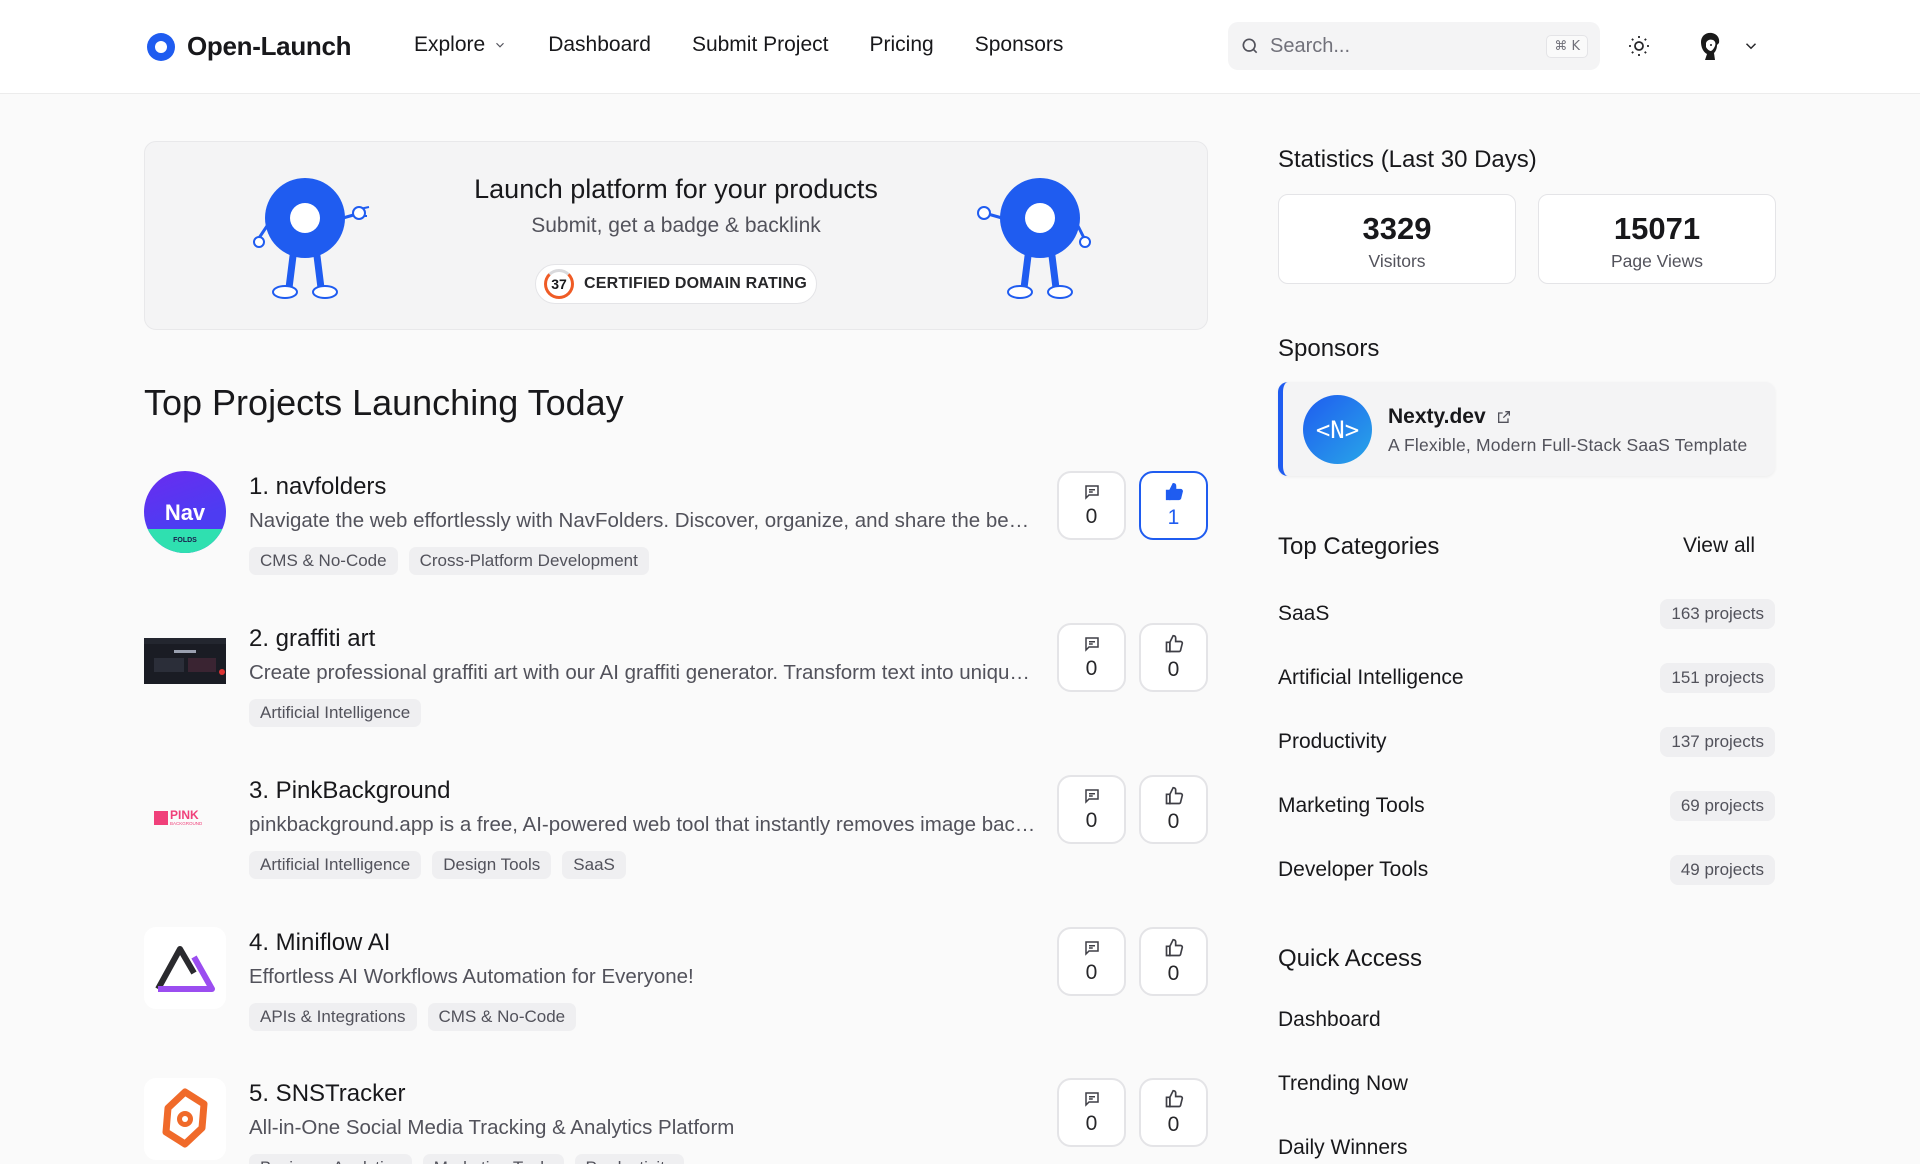  I want to click on project-name: 1. navfolders, so click(317, 487).